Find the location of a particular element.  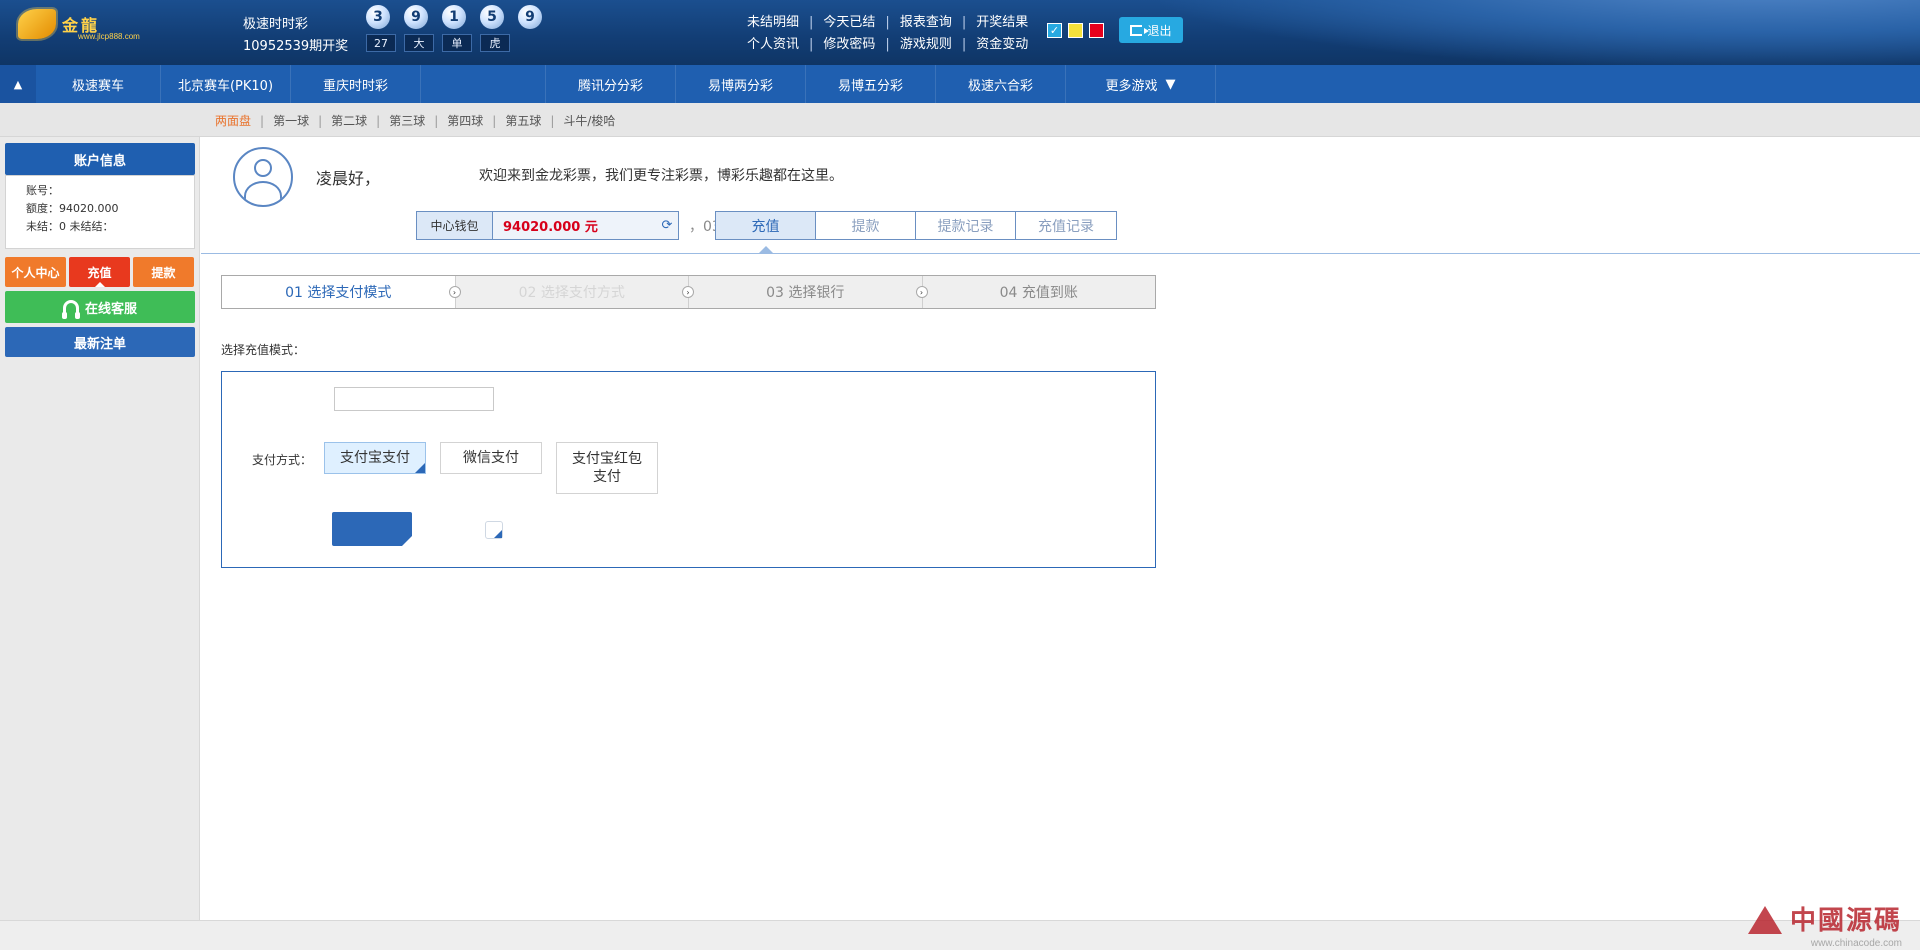

draw-ball: 1 is located at coordinates (454, 17).